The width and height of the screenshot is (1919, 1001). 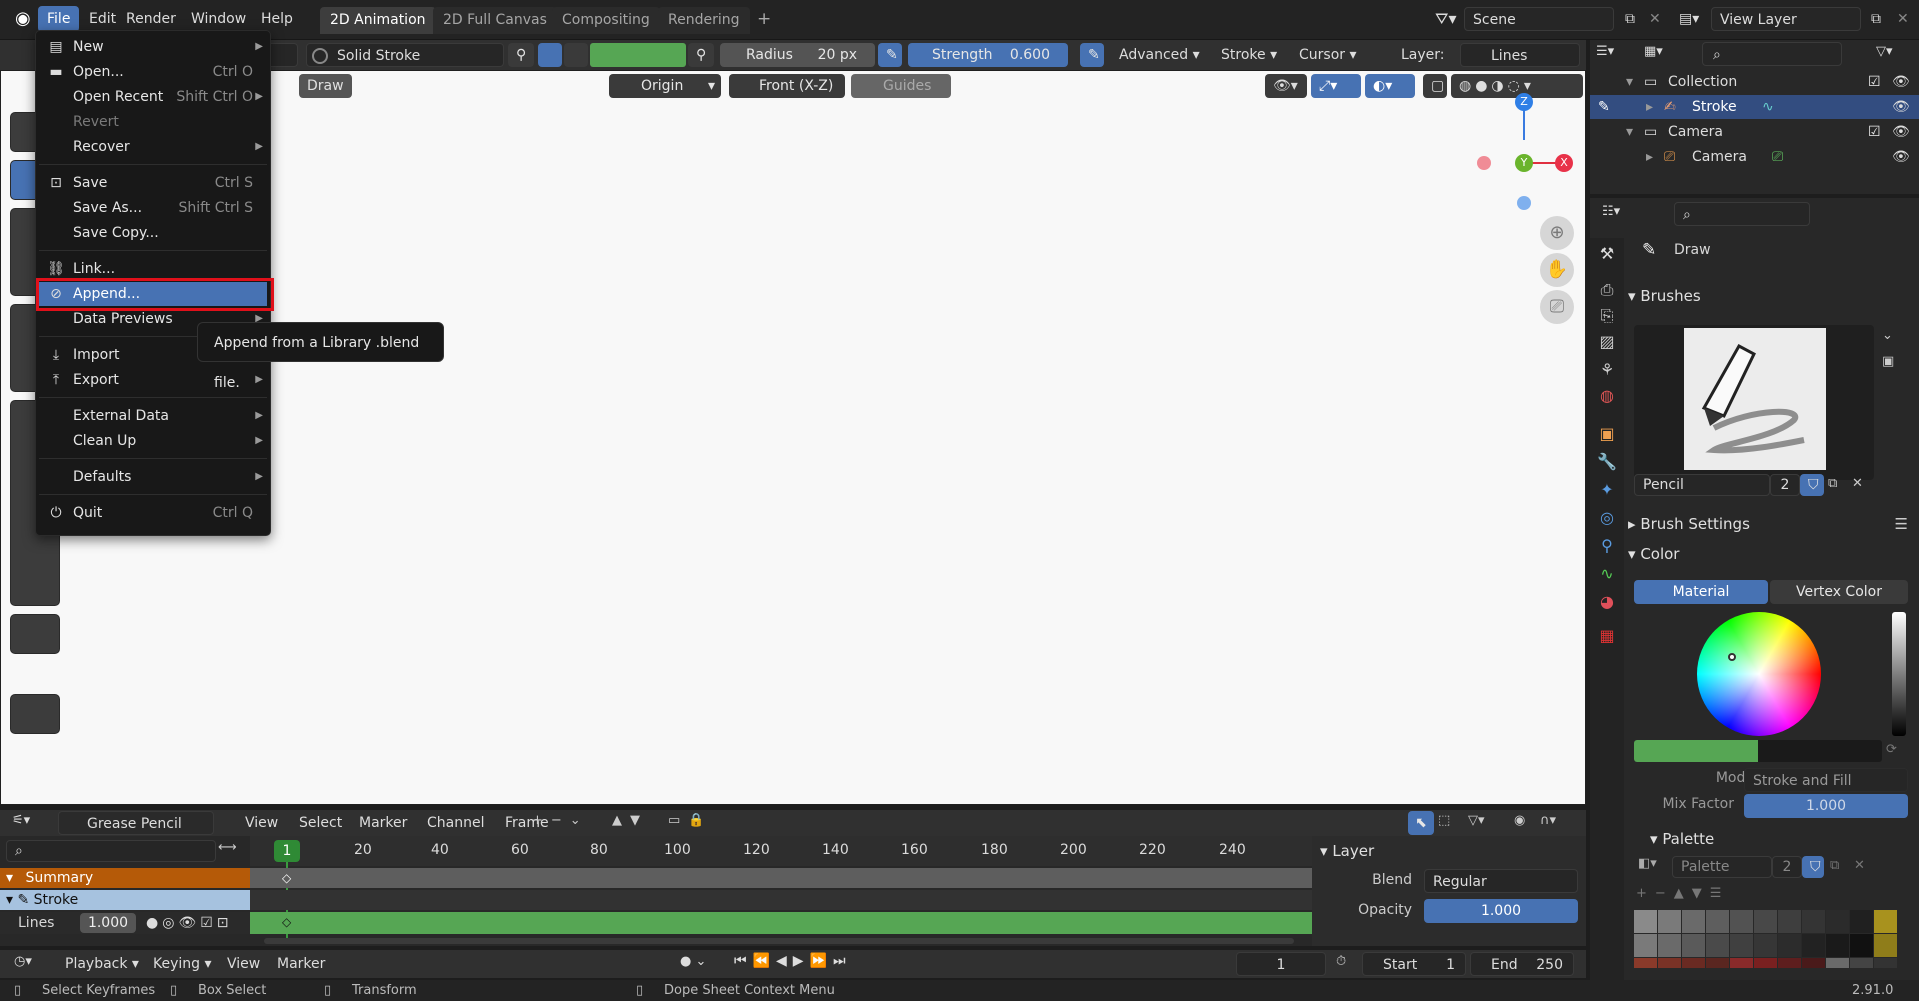 What do you see at coordinates (227, 847) in the screenshot?
I see `swap-channels-icon: ⟷` at bounding box center [227, 847].